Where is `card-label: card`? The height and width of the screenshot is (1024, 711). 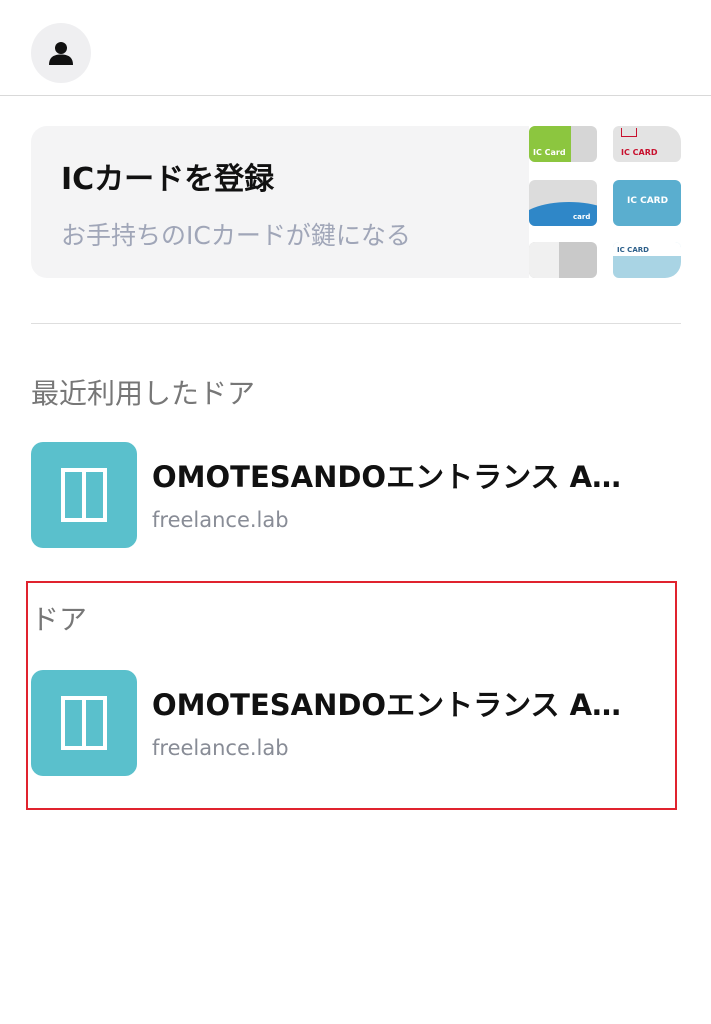 card-label: card is located at coordinates (582, 217).